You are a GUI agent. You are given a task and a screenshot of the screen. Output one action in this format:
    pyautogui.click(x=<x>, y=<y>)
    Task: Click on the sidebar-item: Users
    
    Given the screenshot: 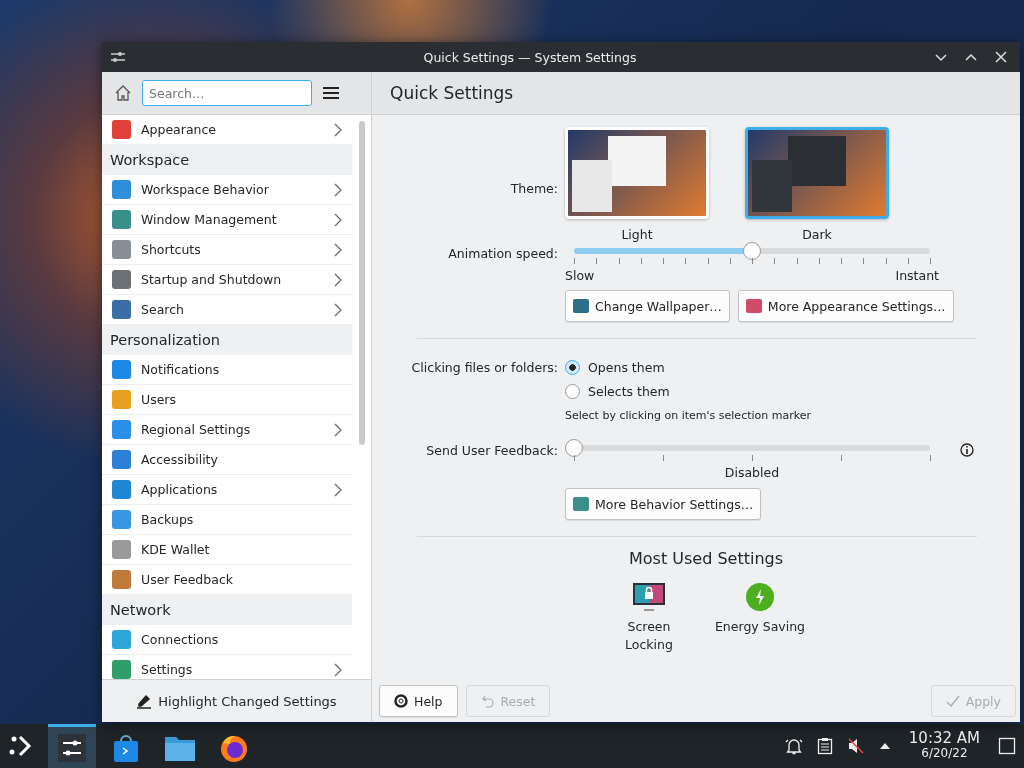 What is the action you would take?
    pyautogui.click(x=227, y=400)
    